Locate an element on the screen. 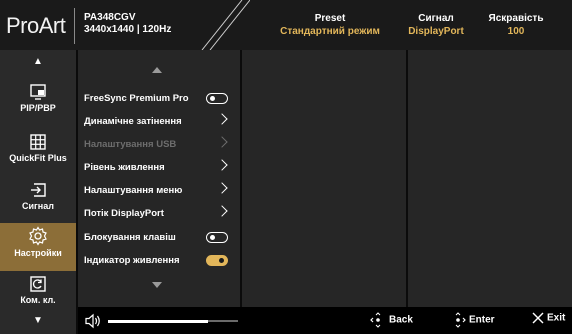  rail-item-label: QuickFit Plus is located at coordinates (38, 158).